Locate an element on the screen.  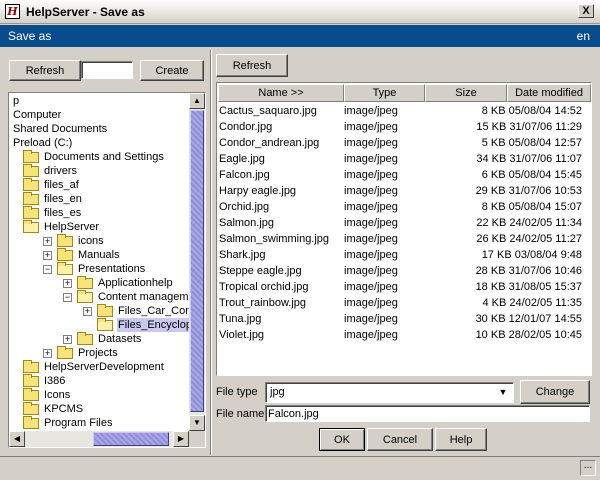
column-header-size: Size is located at coordinates (466, 93).